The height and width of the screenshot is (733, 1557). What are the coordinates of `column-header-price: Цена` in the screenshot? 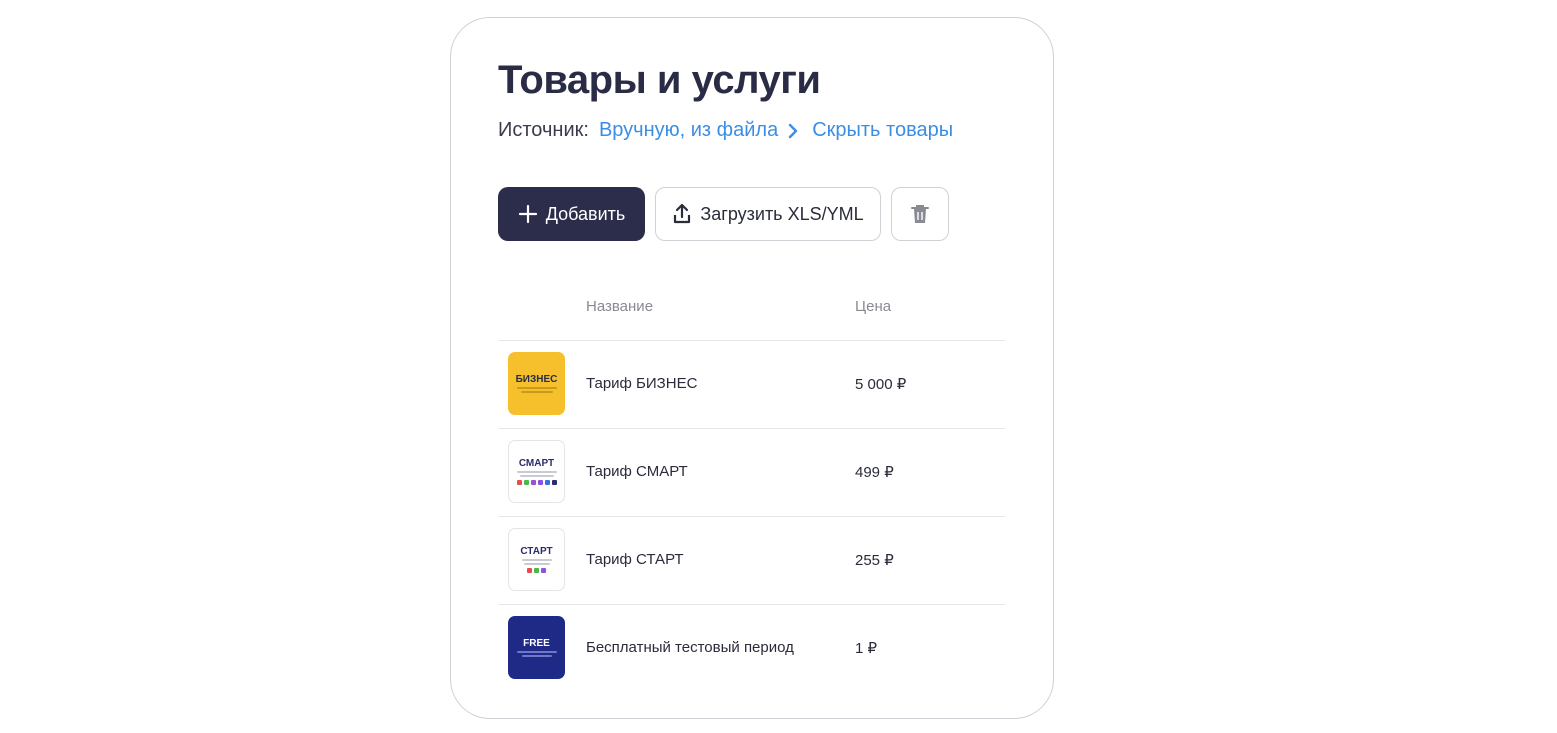 It's located at (873, 306).